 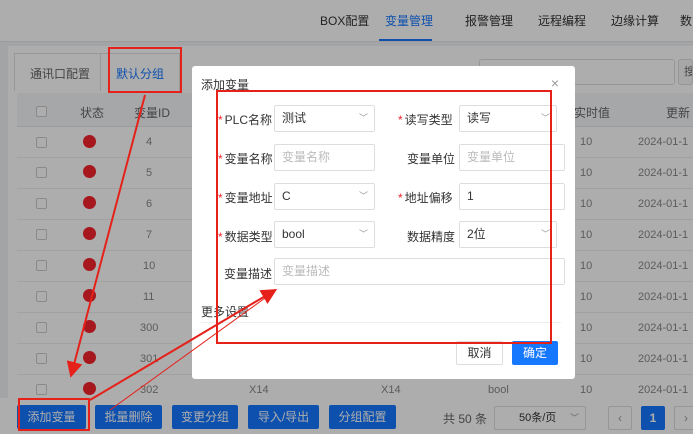 I want to click on cancel-button: 取消, so click(x=479, y=353).